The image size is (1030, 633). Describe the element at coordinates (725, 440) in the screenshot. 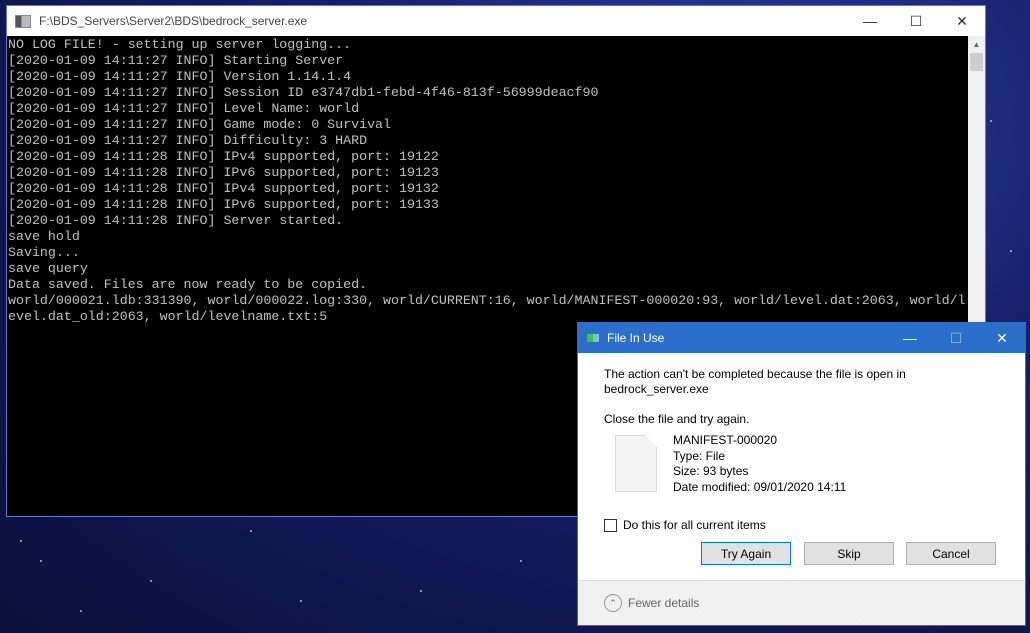

I see `file-name: MANIFEST-000020` at that location.